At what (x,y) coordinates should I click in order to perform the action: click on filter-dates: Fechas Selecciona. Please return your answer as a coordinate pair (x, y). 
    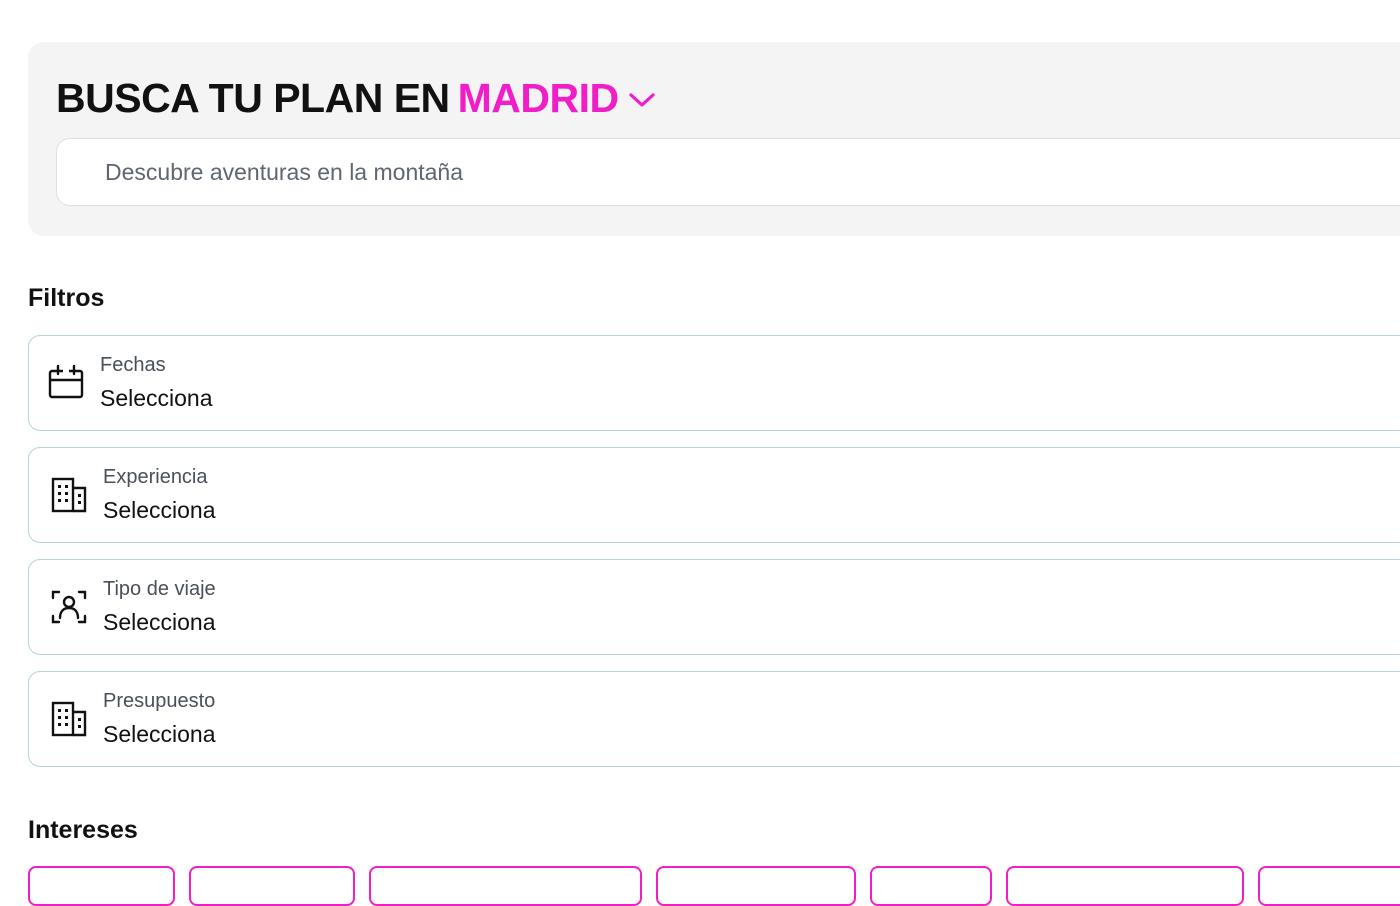
    Looking at the image, I should click on (714, 383).